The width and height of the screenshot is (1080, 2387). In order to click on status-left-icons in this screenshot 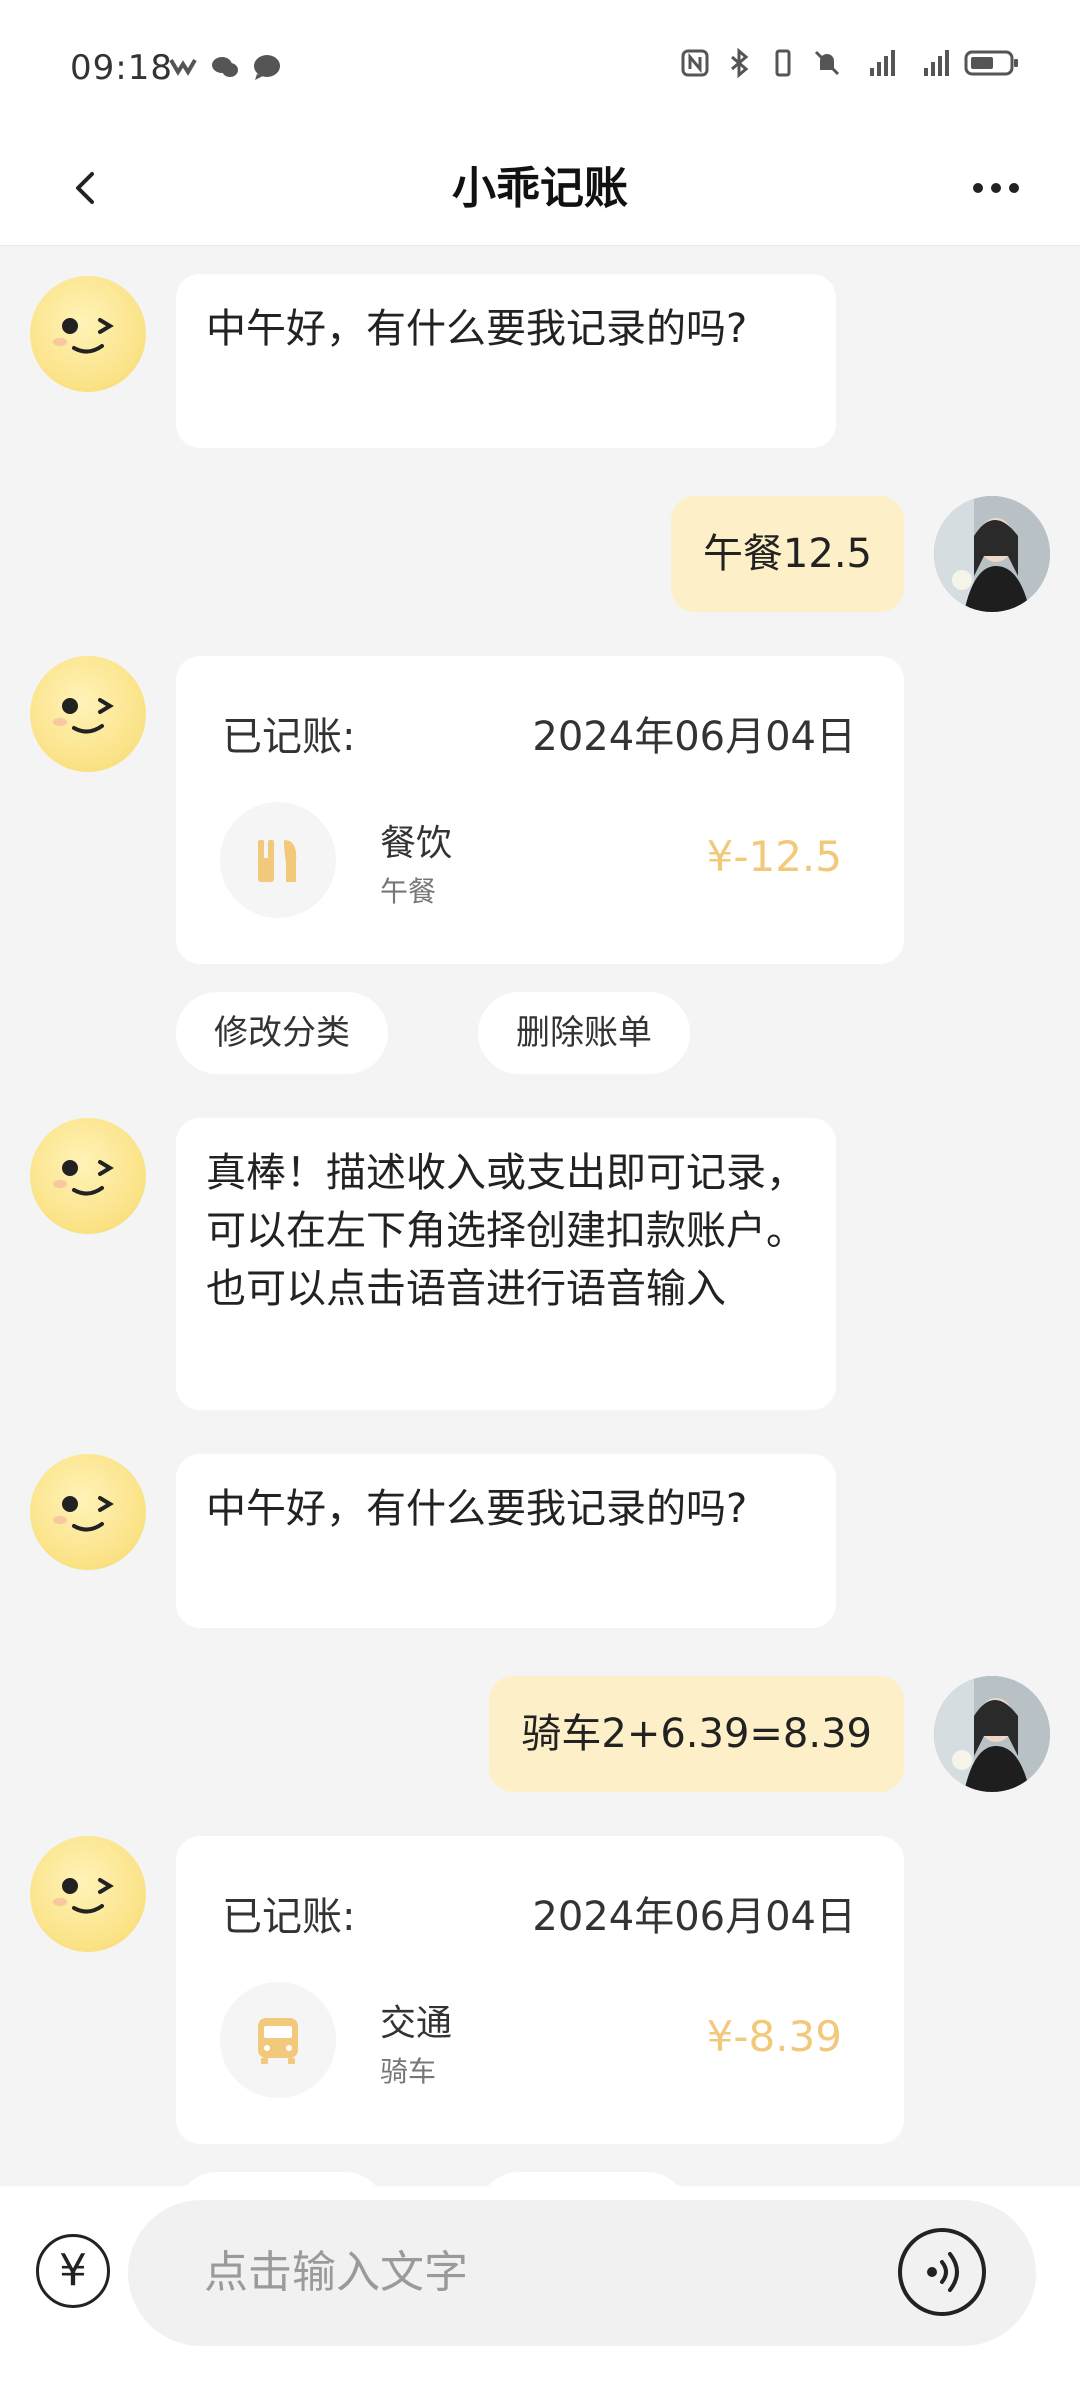, I will do `click(225, 67)`.